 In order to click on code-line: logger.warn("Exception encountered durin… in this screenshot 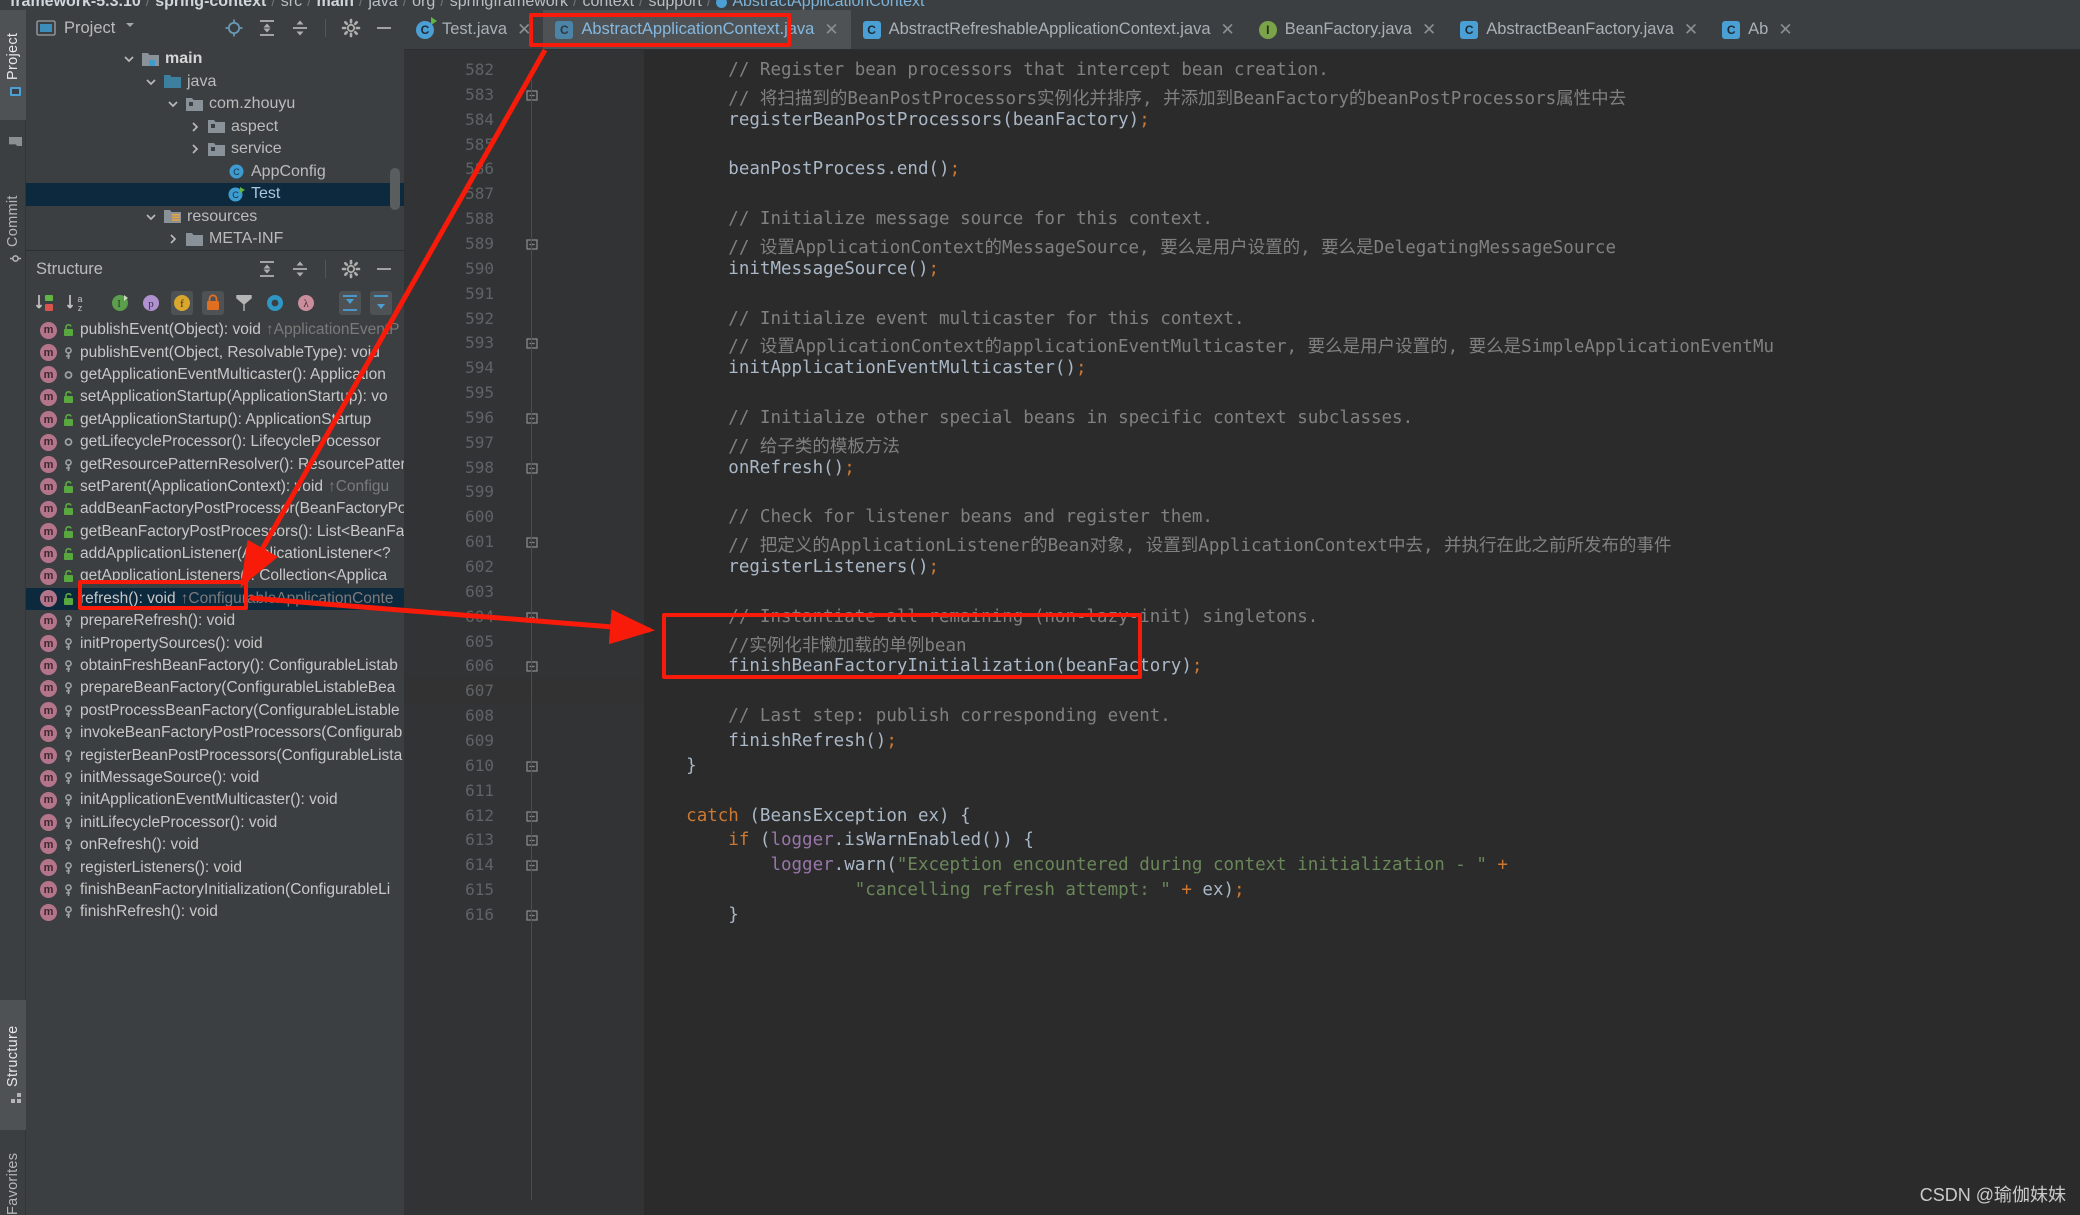, I will do `click(1076, 865)`.